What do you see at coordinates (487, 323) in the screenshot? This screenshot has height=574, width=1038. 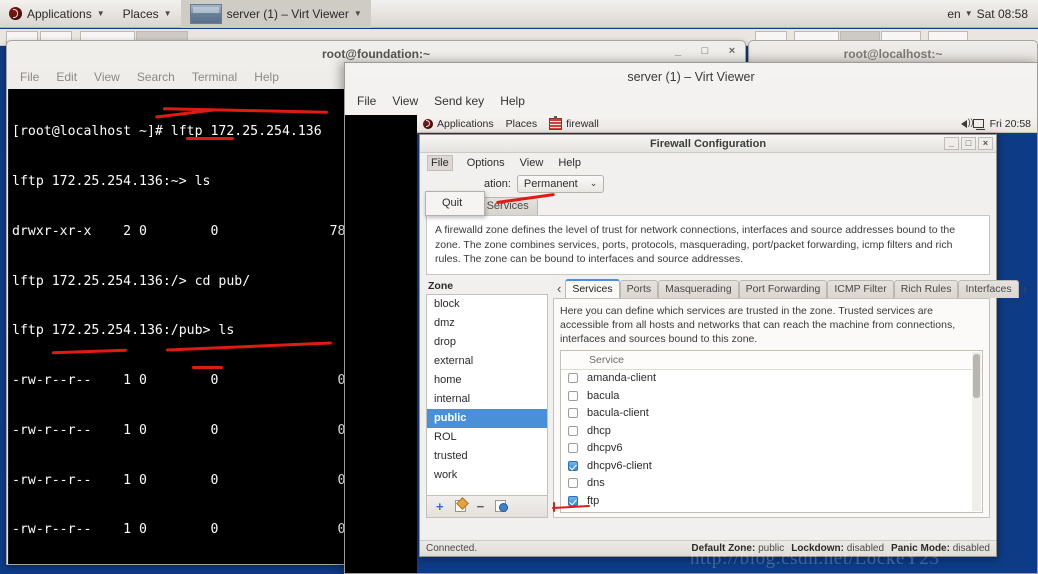 I see `zone-item-dmz: dmz` at bounding box center [487, 323].